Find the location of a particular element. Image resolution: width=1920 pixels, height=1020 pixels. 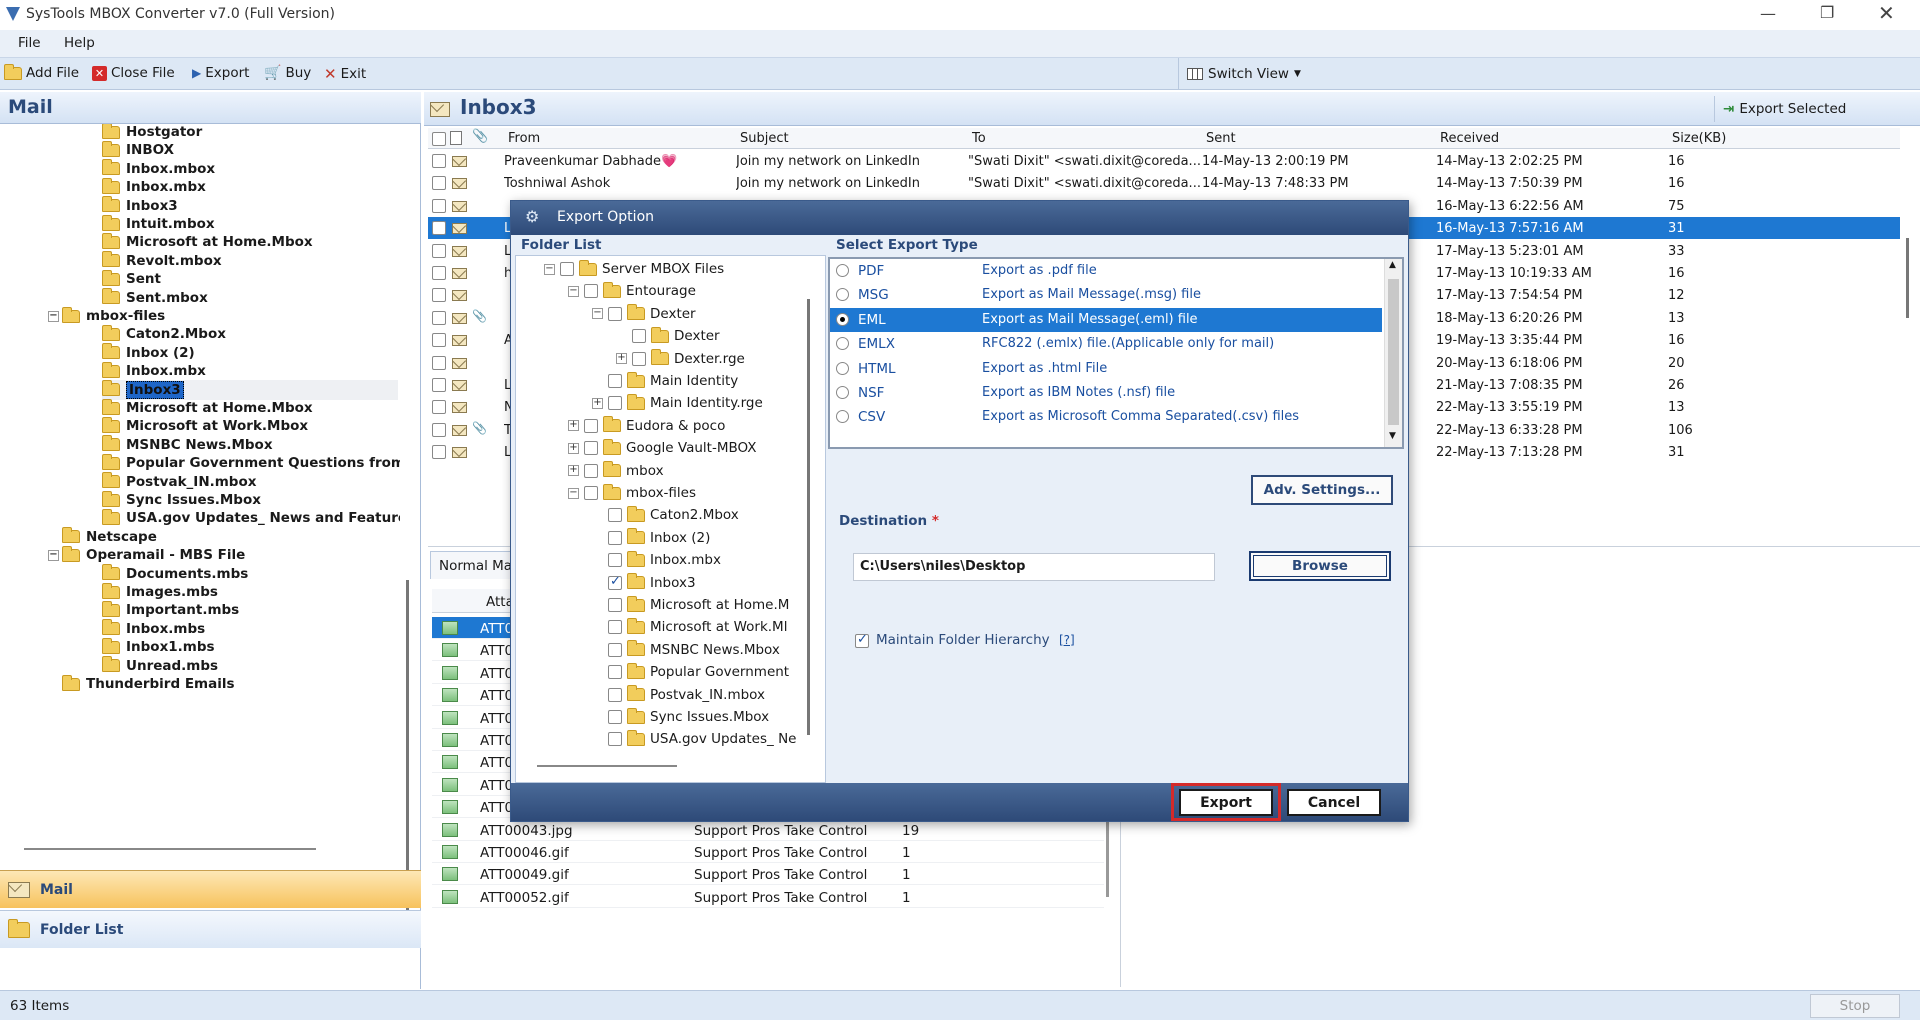

dialog-tree-vscroll is located at coordinates (808, 517).